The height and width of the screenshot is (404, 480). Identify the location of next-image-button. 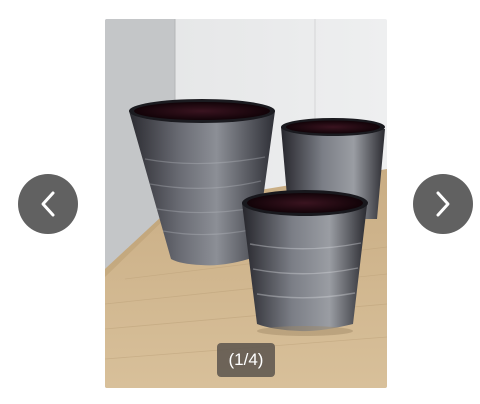
(443, 204).